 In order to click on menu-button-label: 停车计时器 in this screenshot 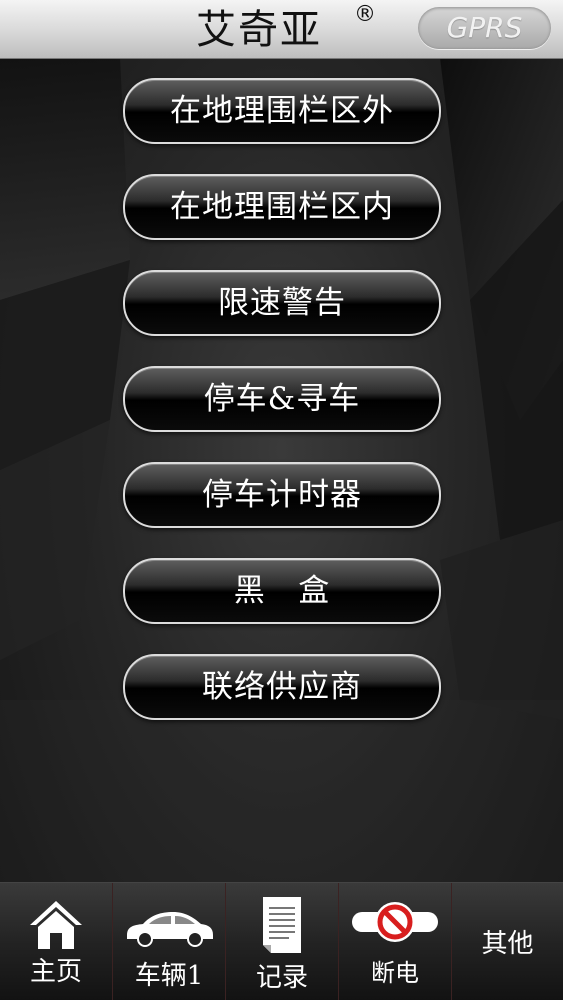, I will do `click(282, 495)`.